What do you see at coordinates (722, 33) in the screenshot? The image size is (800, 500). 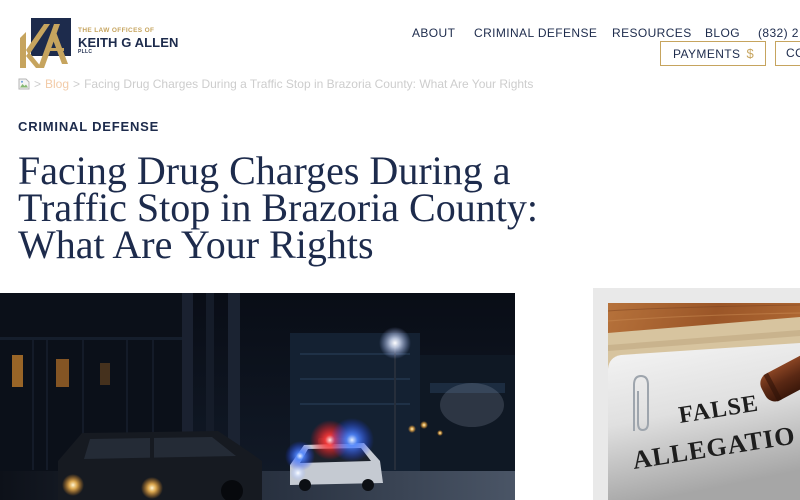 I see `nav-blog: BLOG` at bounding box center [722, 33].